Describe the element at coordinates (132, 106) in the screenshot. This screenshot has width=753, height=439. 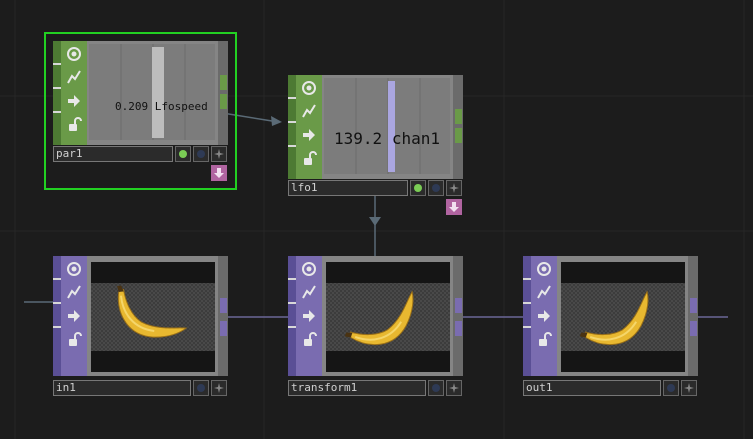
I see `chop-value: 0.209` at that location.